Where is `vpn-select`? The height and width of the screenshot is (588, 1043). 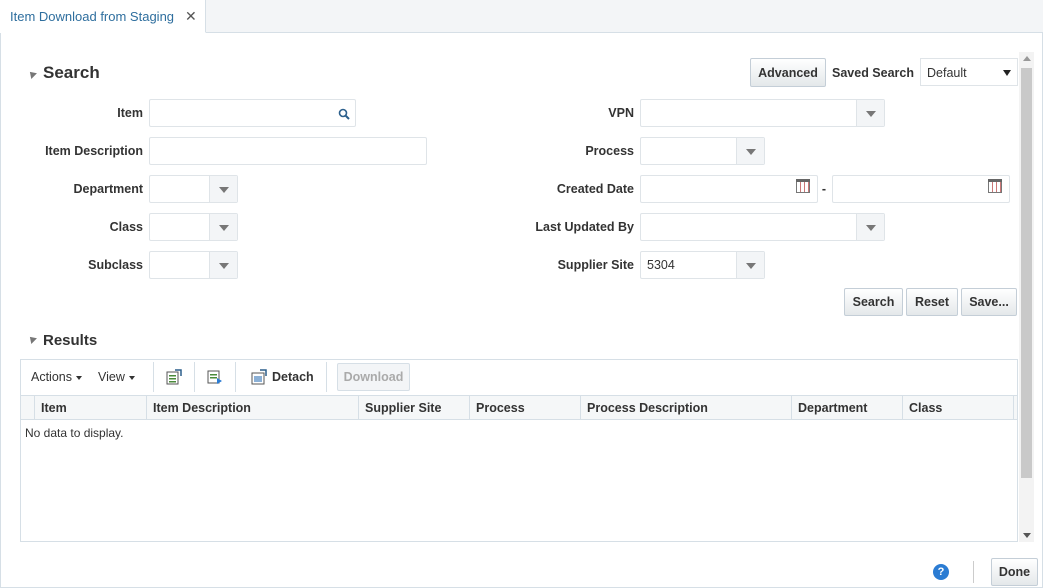
vpn-select is located at coordinates (762, 113).